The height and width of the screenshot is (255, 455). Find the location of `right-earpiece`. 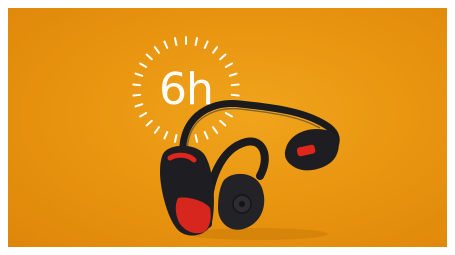

right-earpiece is located at coordinates (311, 149).